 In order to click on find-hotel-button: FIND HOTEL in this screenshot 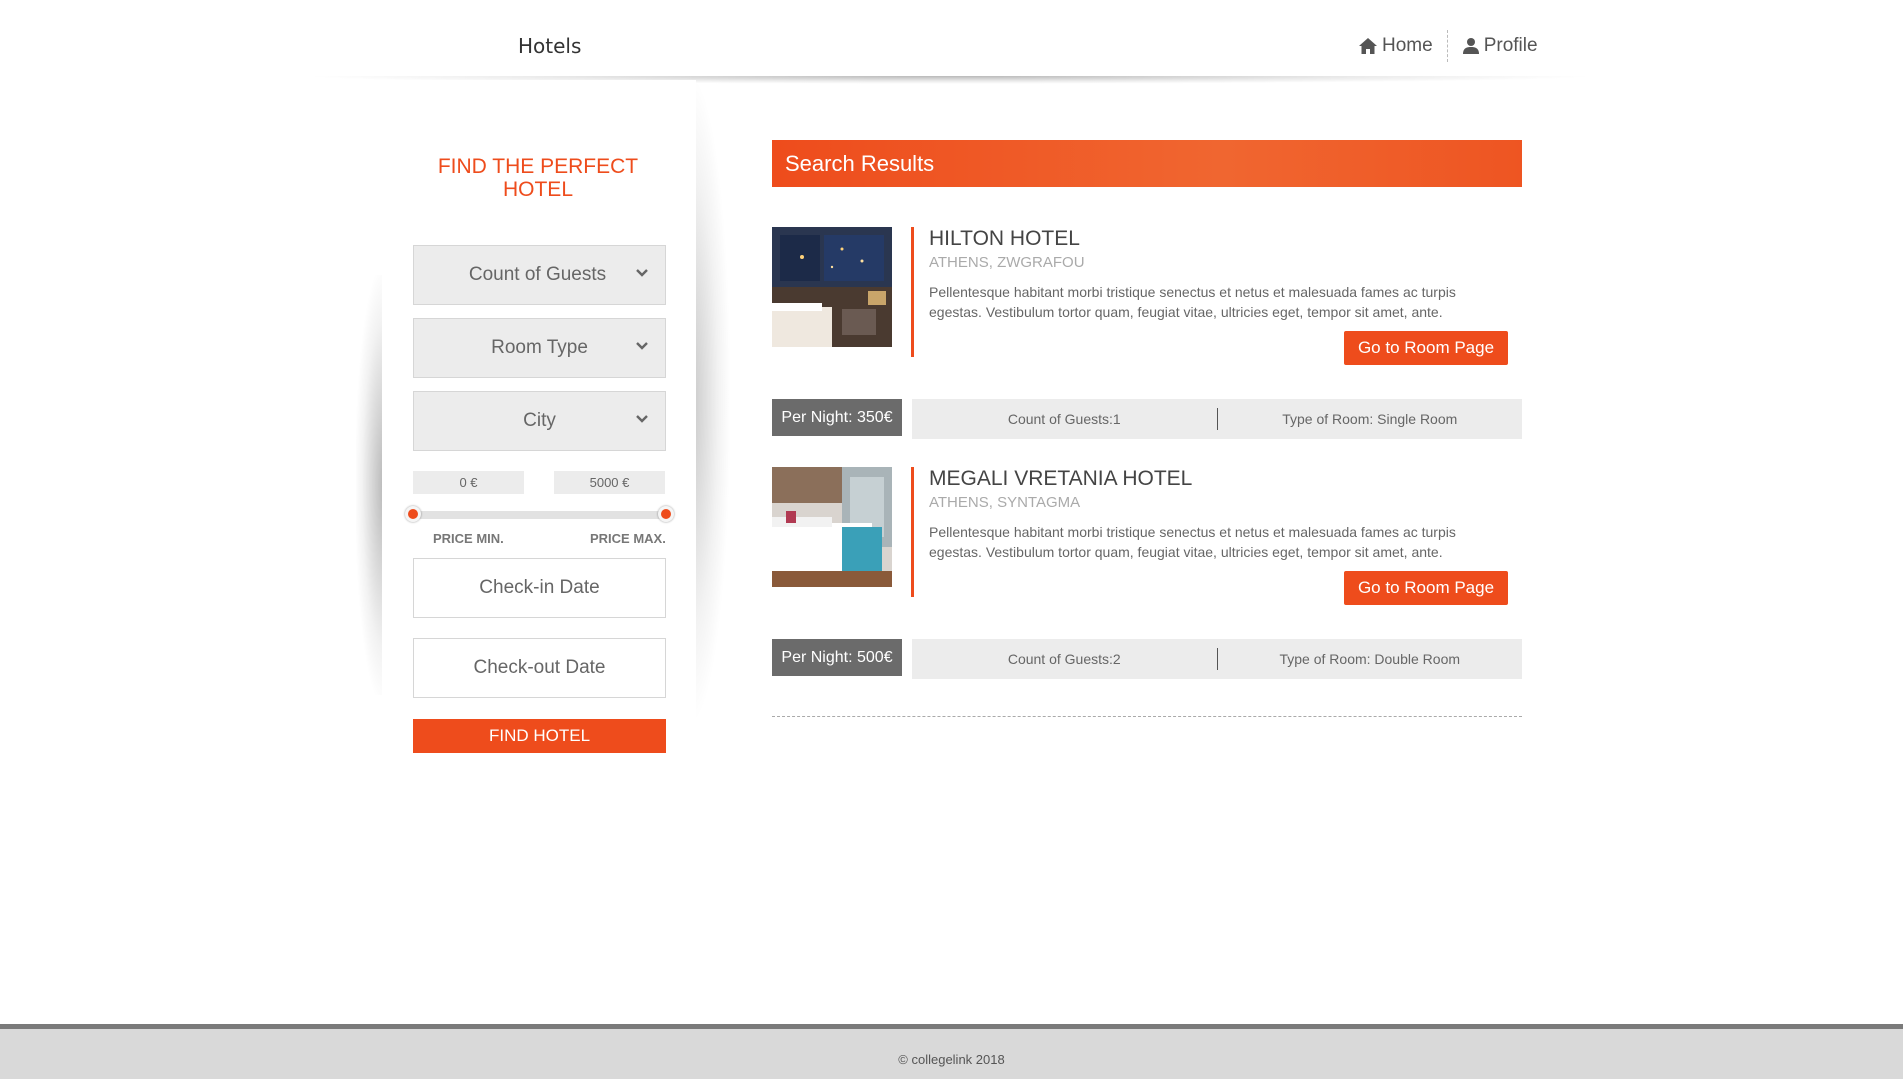, I will do `click(539, 736)`.